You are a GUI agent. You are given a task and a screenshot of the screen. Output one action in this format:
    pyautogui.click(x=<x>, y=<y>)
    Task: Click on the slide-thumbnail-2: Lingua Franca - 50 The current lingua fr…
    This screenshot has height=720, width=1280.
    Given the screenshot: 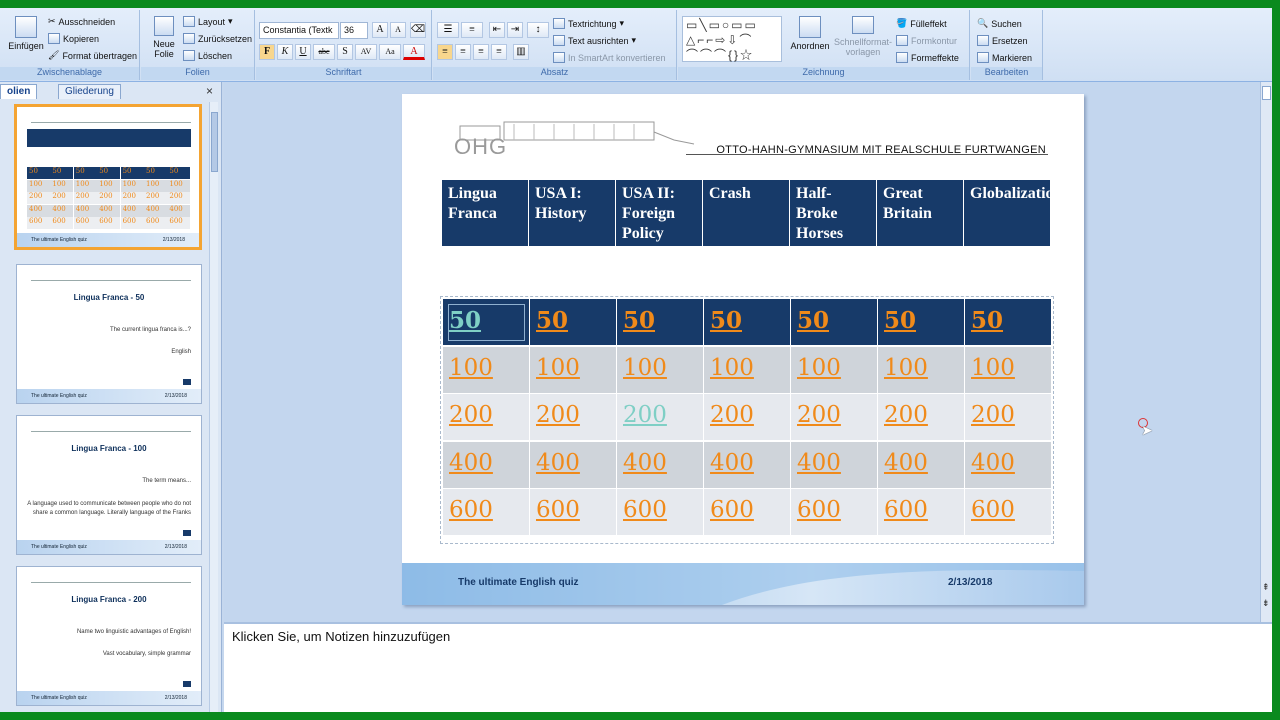 What is the action you would take?
    pyautogui.click(x=109, y=334)
    